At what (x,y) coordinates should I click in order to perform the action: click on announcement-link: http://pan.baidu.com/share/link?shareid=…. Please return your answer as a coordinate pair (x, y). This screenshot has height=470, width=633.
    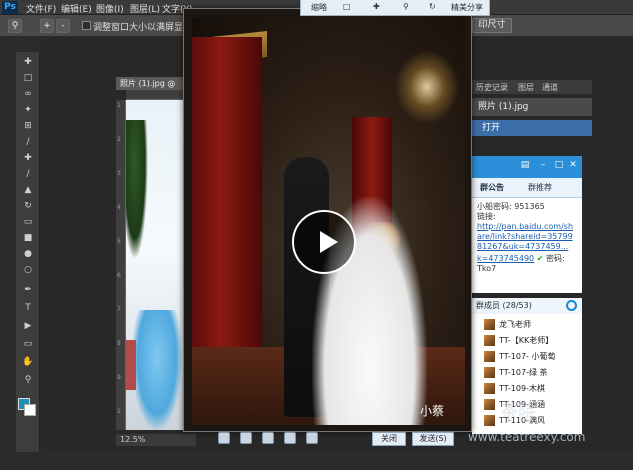
    Looking at the image, I should click on (527, 238).